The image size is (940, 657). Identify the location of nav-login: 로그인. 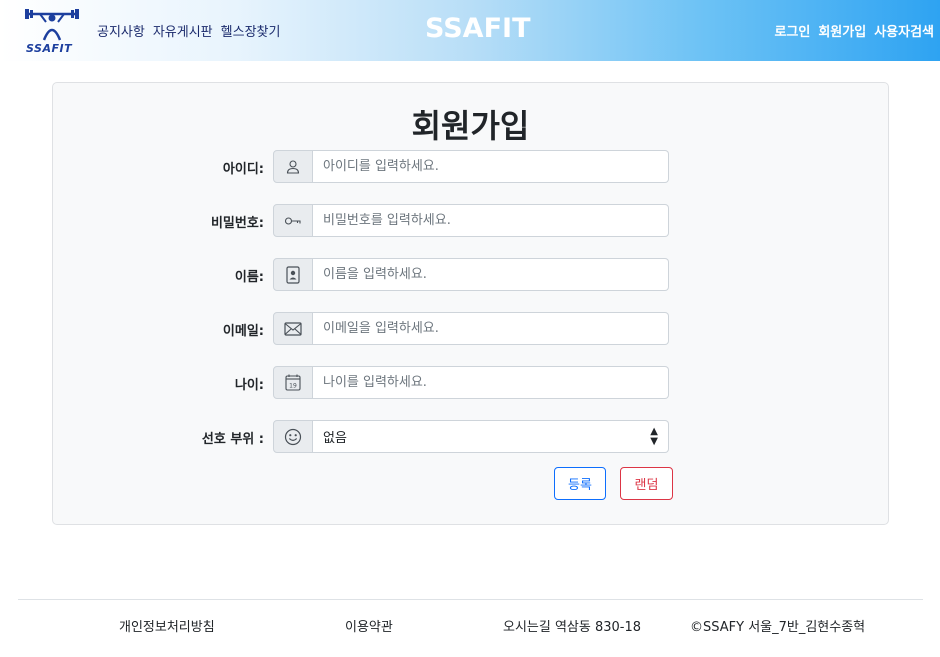
(792, 30).